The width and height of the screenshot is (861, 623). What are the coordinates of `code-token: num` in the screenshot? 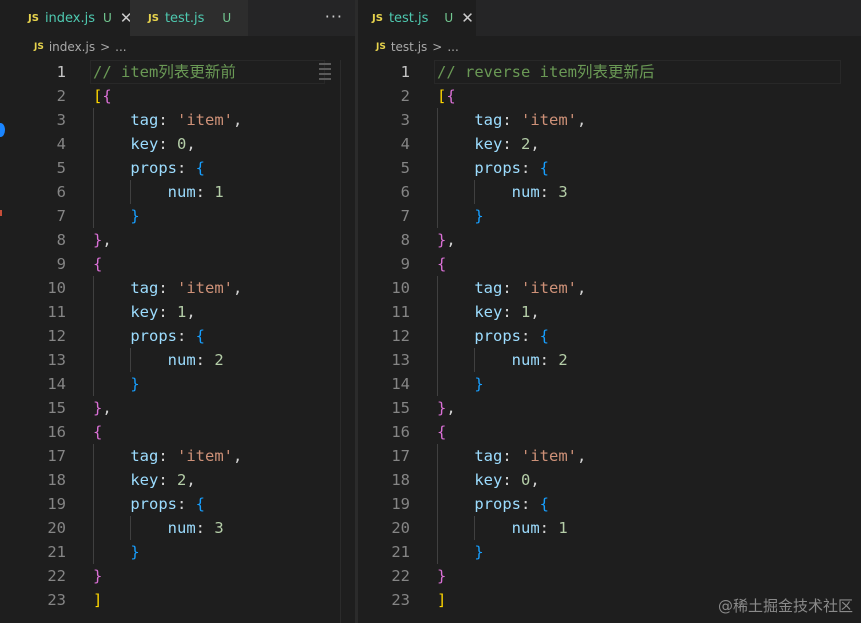 It's located at (181, 528).